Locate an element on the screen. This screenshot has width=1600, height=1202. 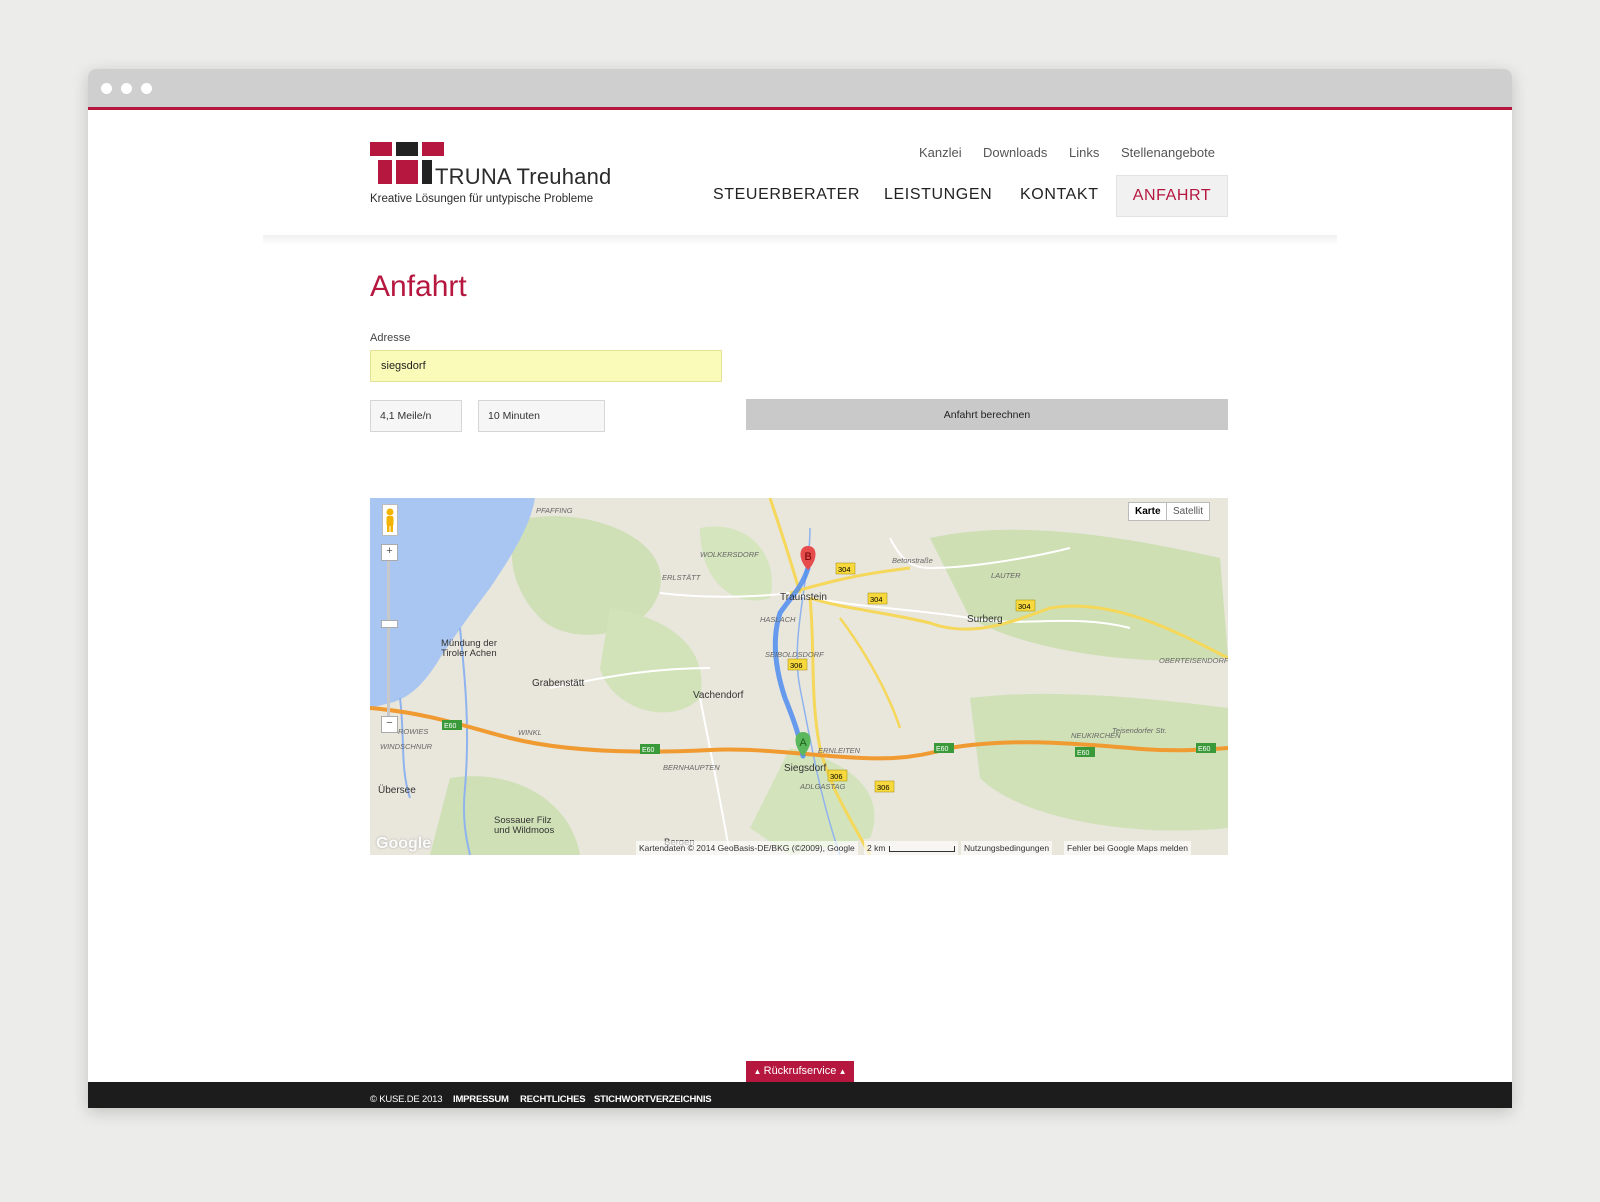
page-title: Anfahrt is located at coordinates (418, 286).